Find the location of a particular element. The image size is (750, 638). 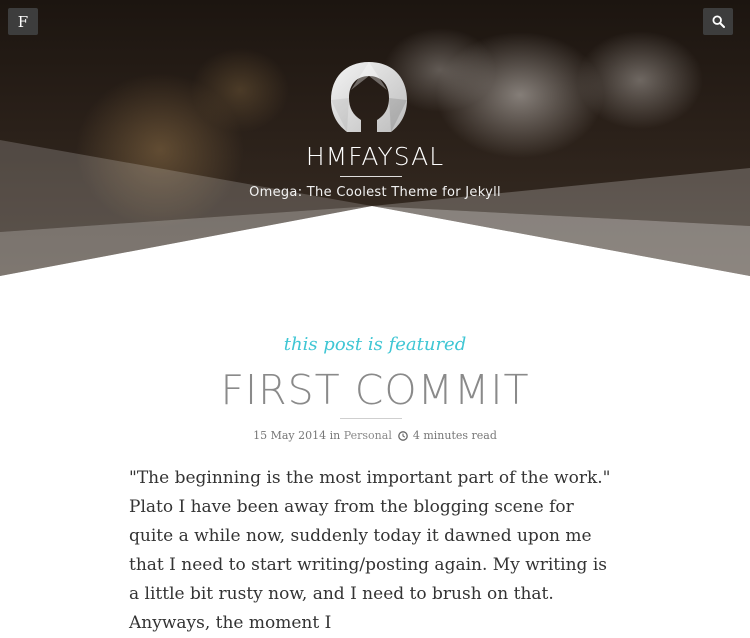

site-title: HMFAYSAL is located at coordinates (375, 156).